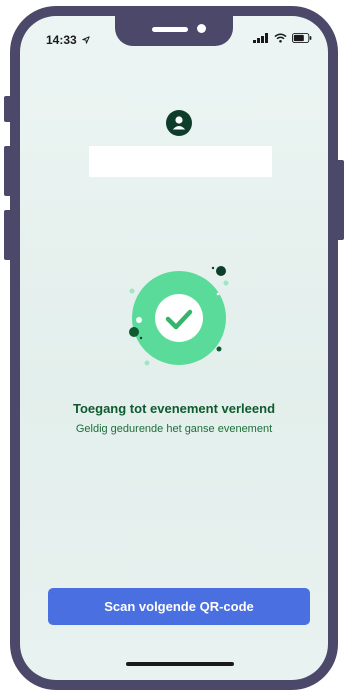  What do you see at coordinates (260, 38) in the screenshot?
I see `signal-icon` at bounding box center [260, 38].